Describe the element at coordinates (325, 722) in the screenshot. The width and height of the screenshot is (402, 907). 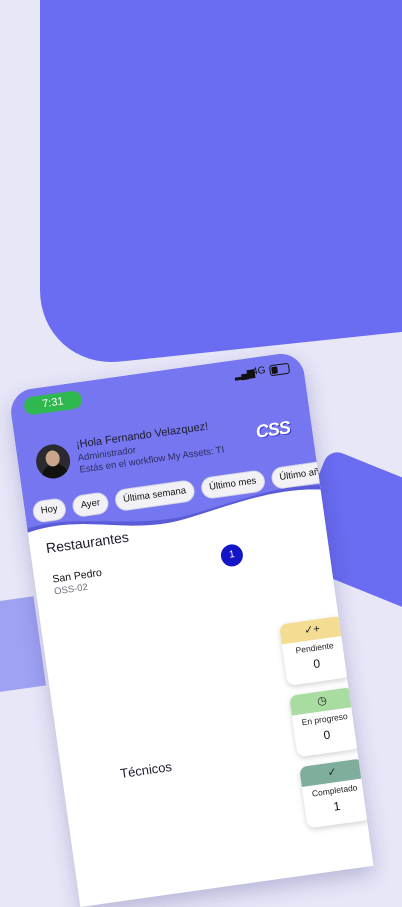
I see `stat-card-in-progress: ◷ En progreso 0` at that location.